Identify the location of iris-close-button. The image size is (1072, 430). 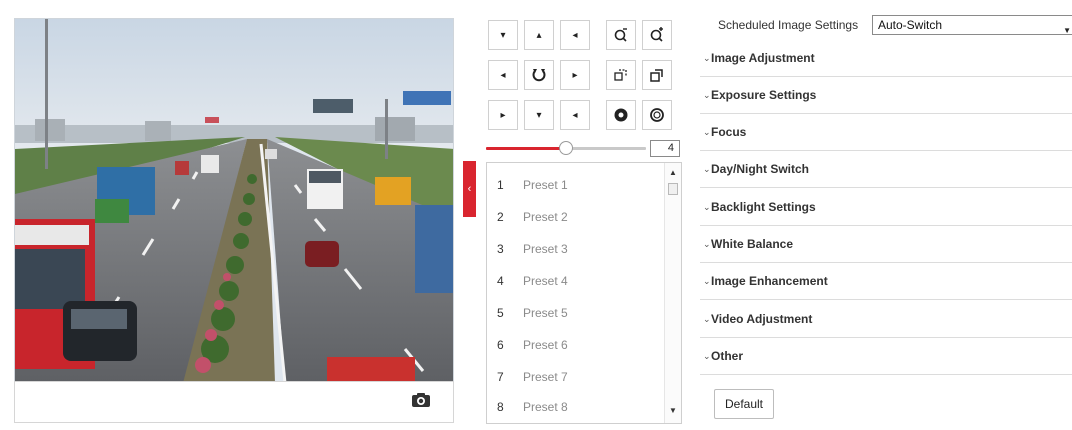
(657, 115).